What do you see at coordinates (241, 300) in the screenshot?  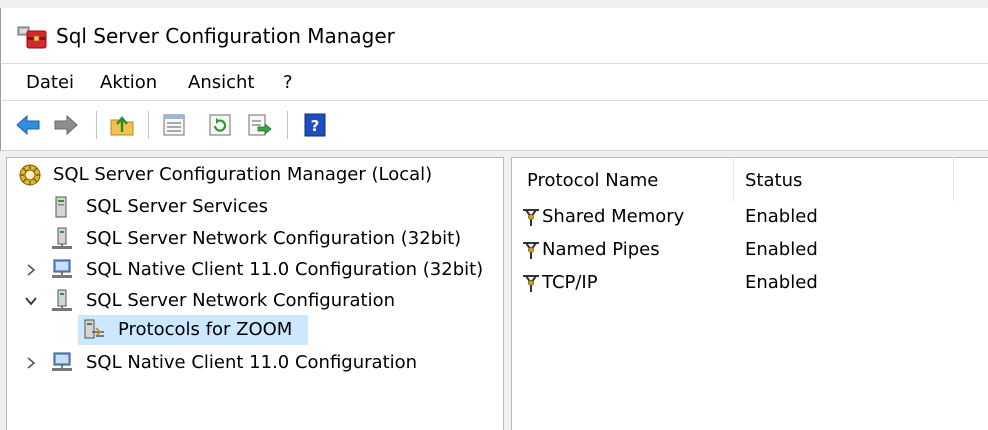 I see `tree-item-label: SQL Server Network Configuration` at bounding box center [241, 300].